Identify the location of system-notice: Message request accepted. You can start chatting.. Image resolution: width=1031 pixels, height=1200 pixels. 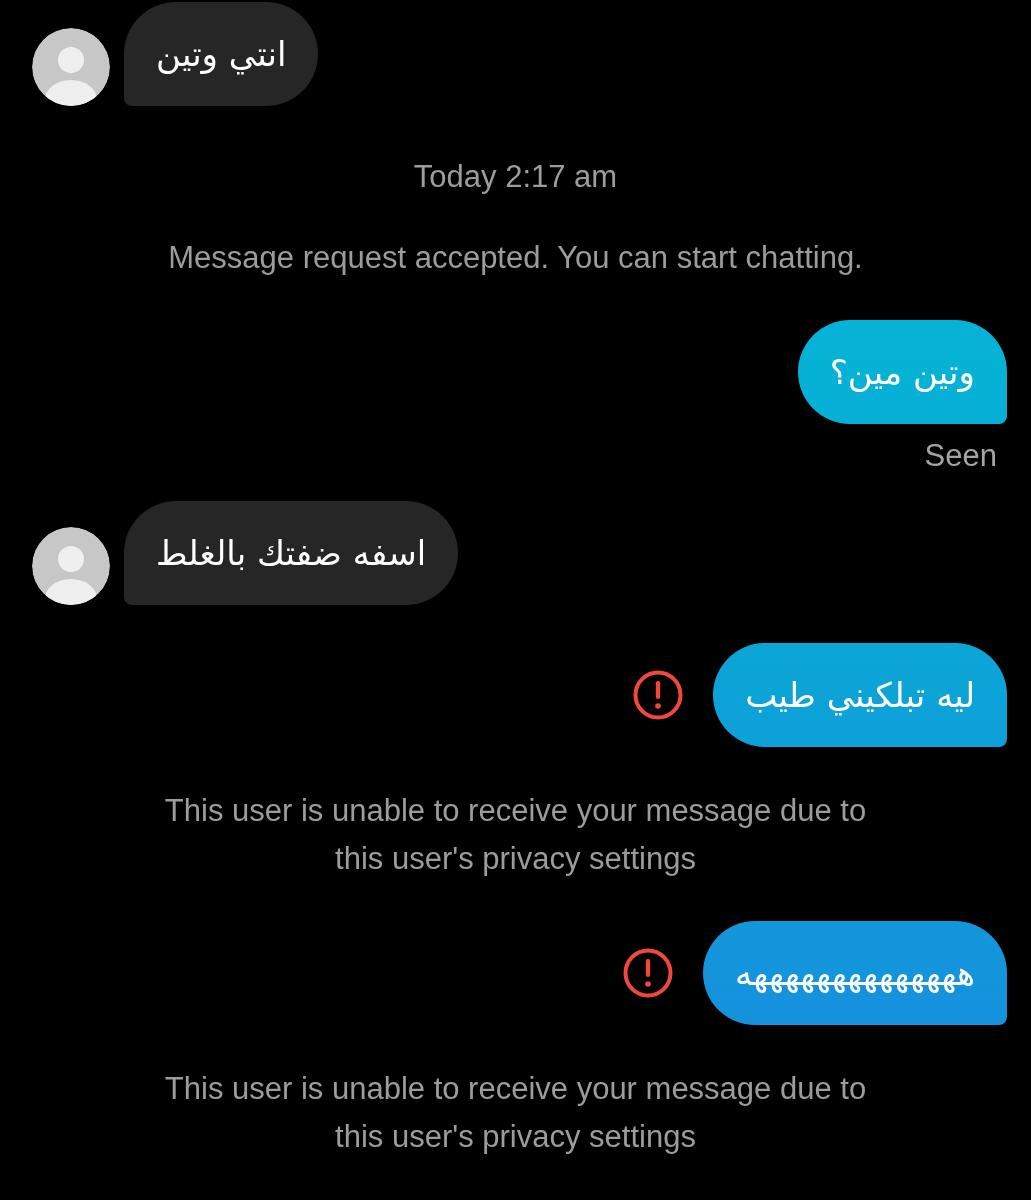
(515, 258).